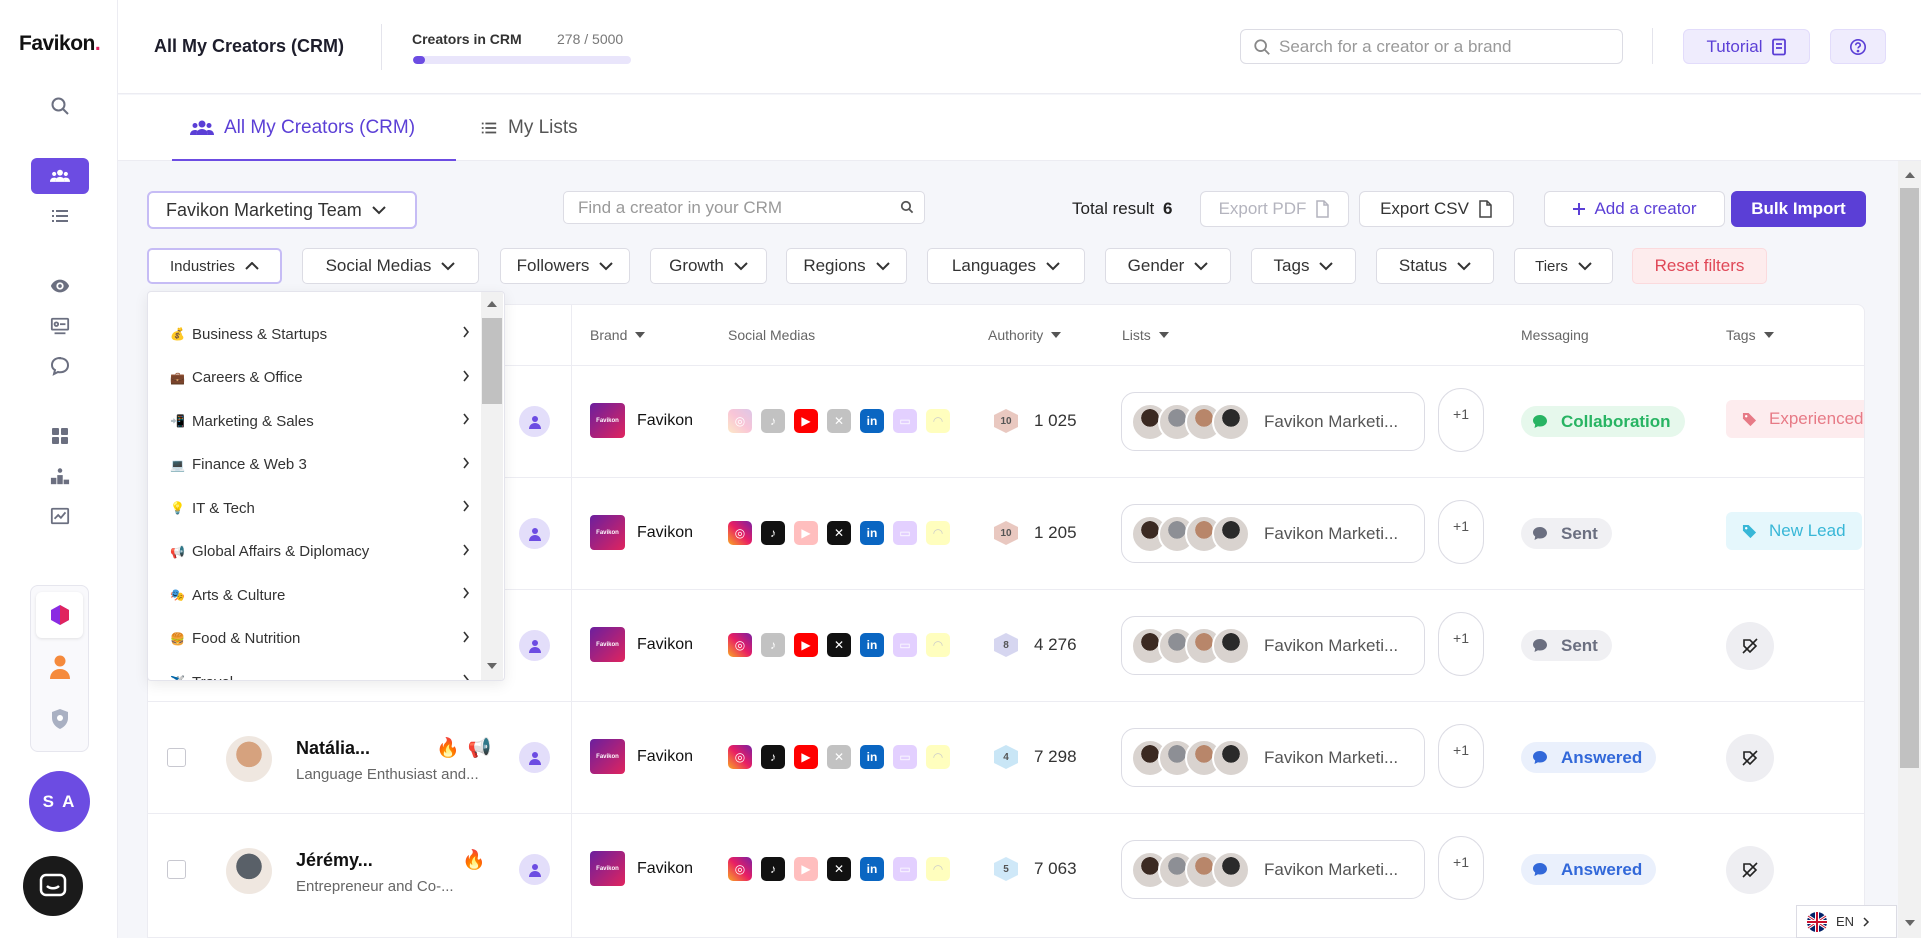  I want to click on industry-option: 💼 Careers & Office, so click(320, 378).